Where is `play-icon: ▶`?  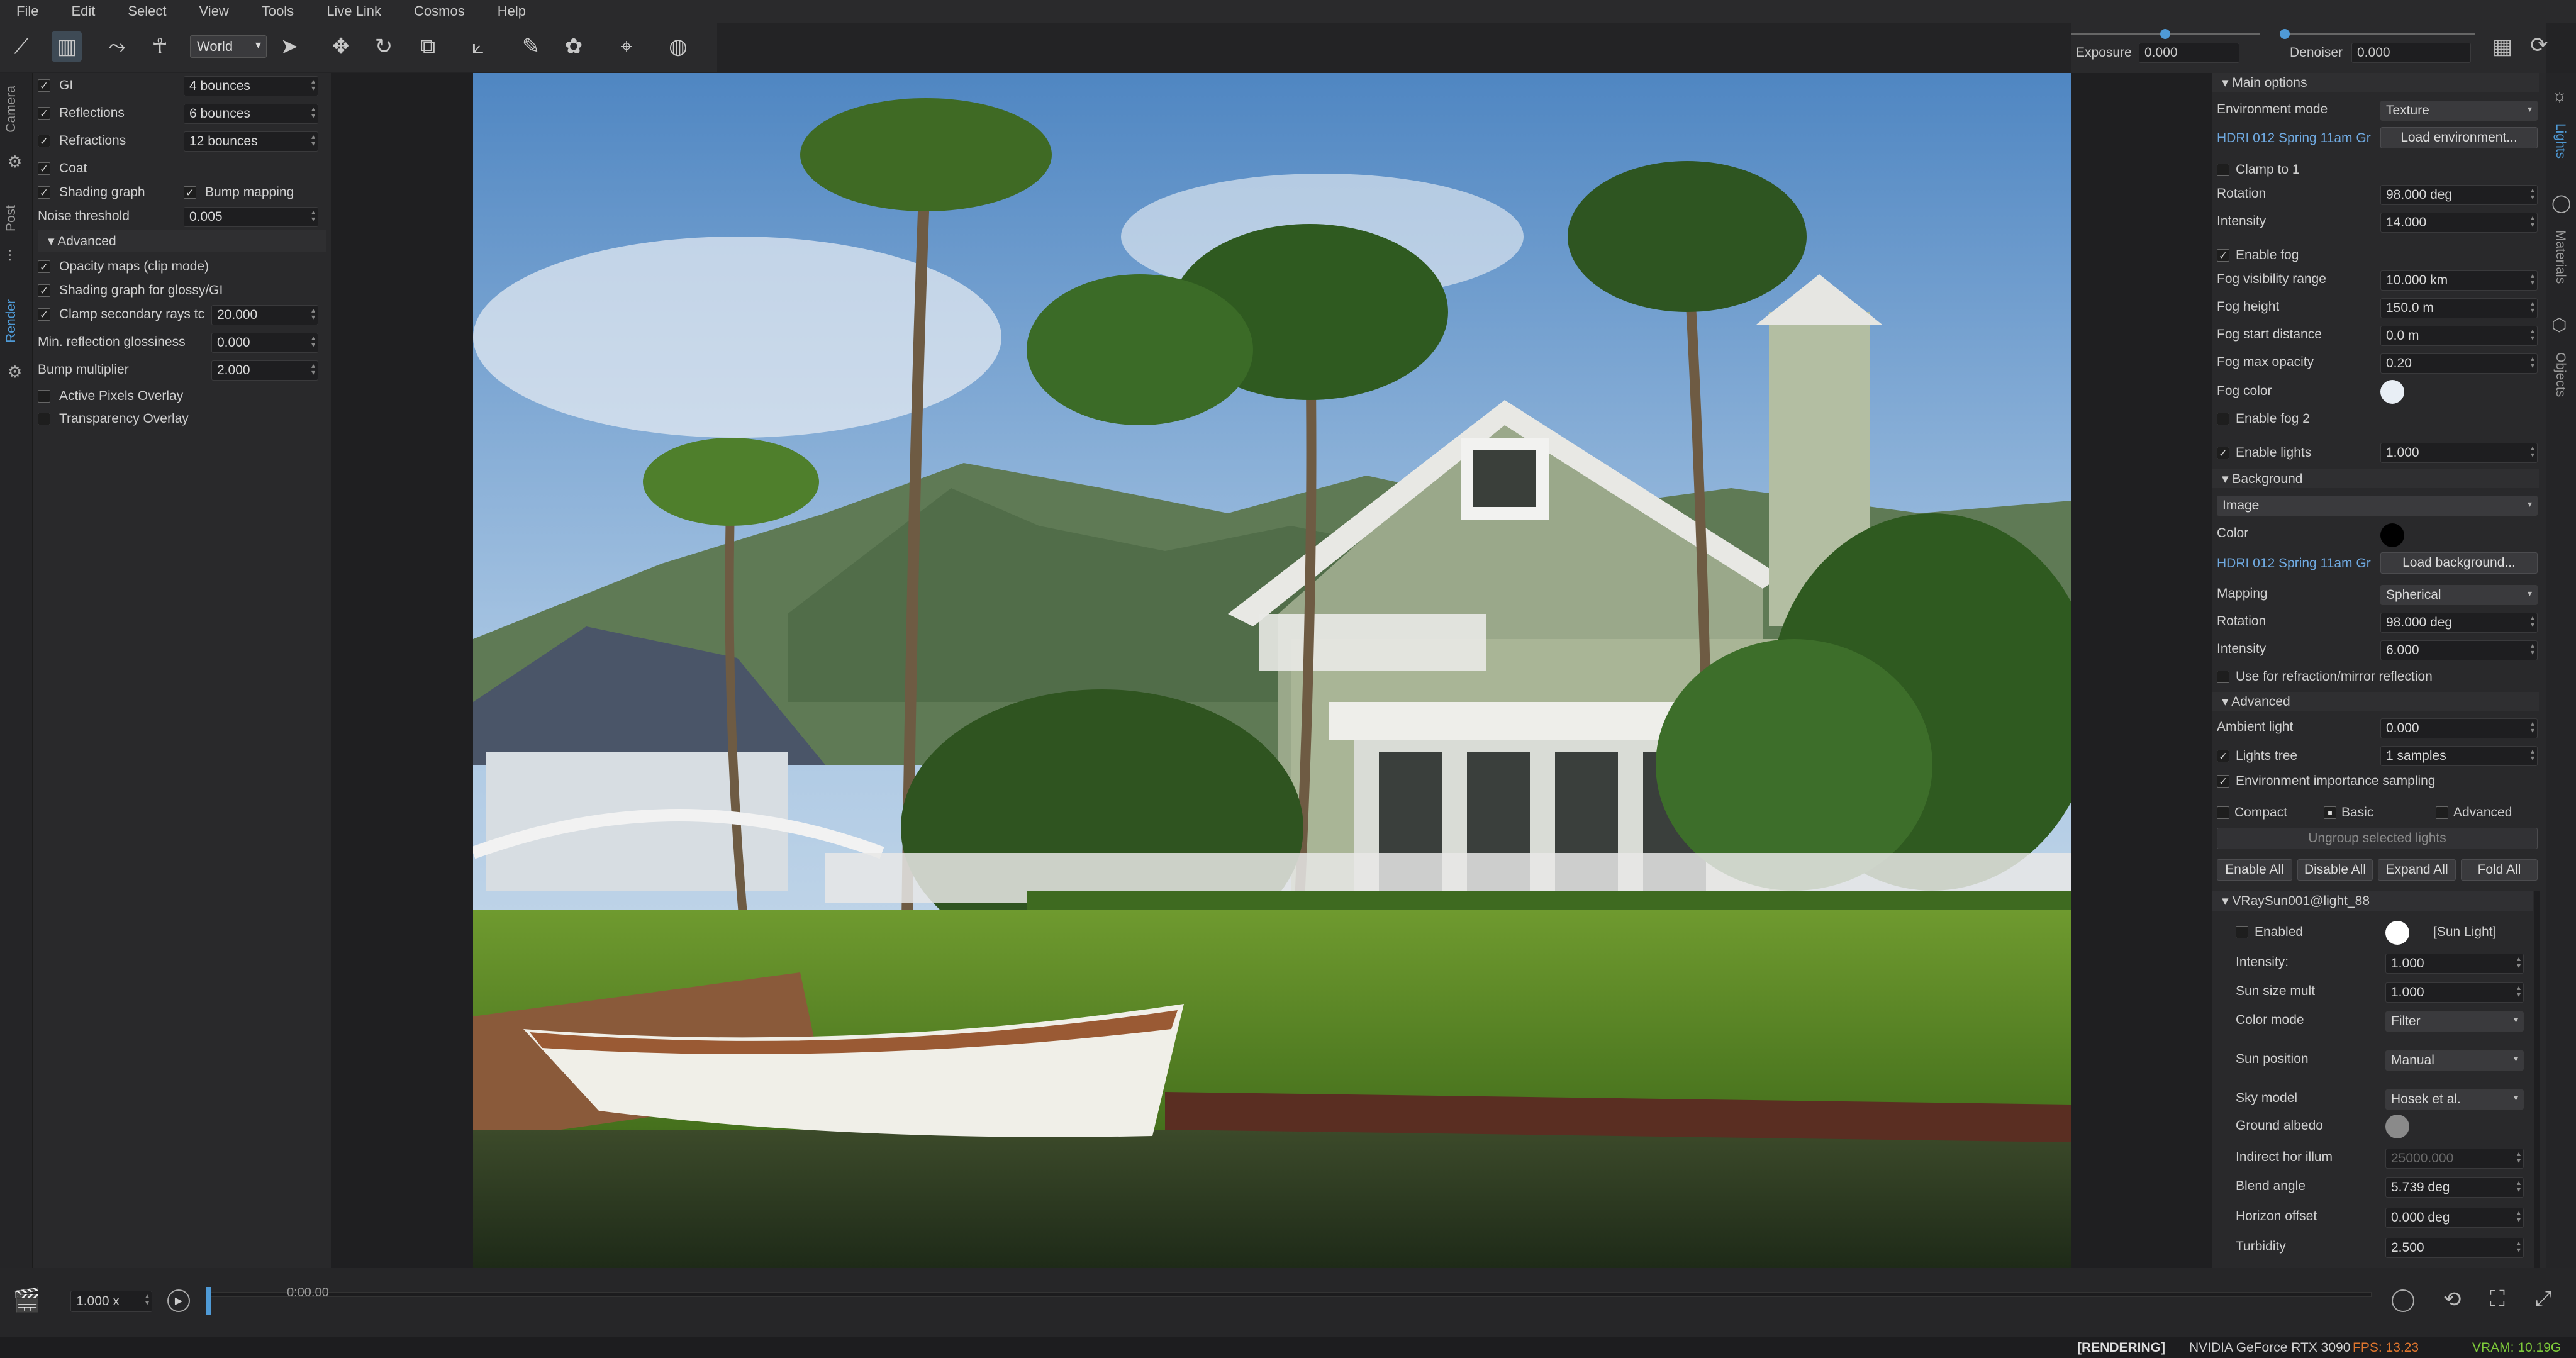
play-icon: ▶ is located at coordinates (178, 1300).